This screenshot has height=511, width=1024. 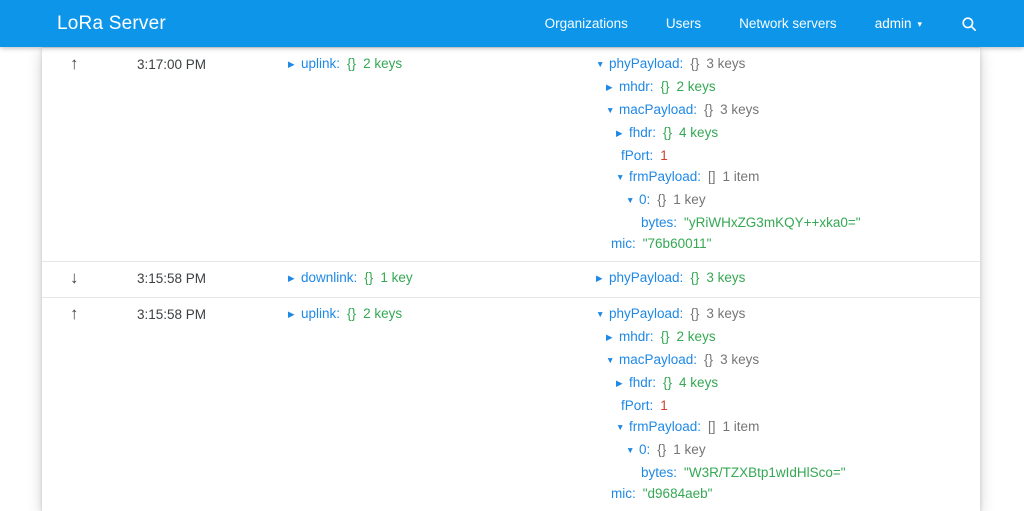 What do you see at coordinates (893, 23) in the screenshot?
I see `user-menu-label: admin` at bounding box center [893, 23].